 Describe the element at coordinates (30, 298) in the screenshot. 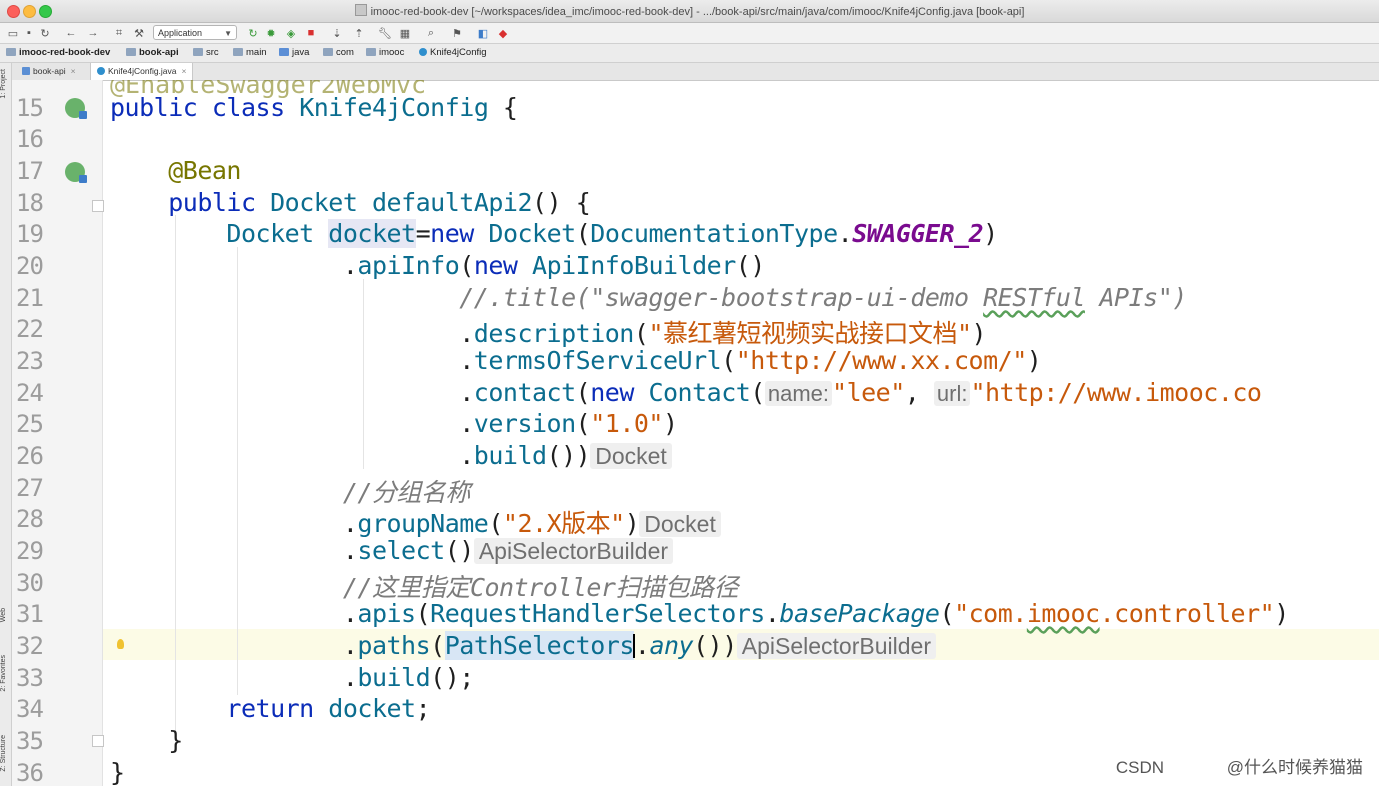

I see `line-number: 21` at that location.